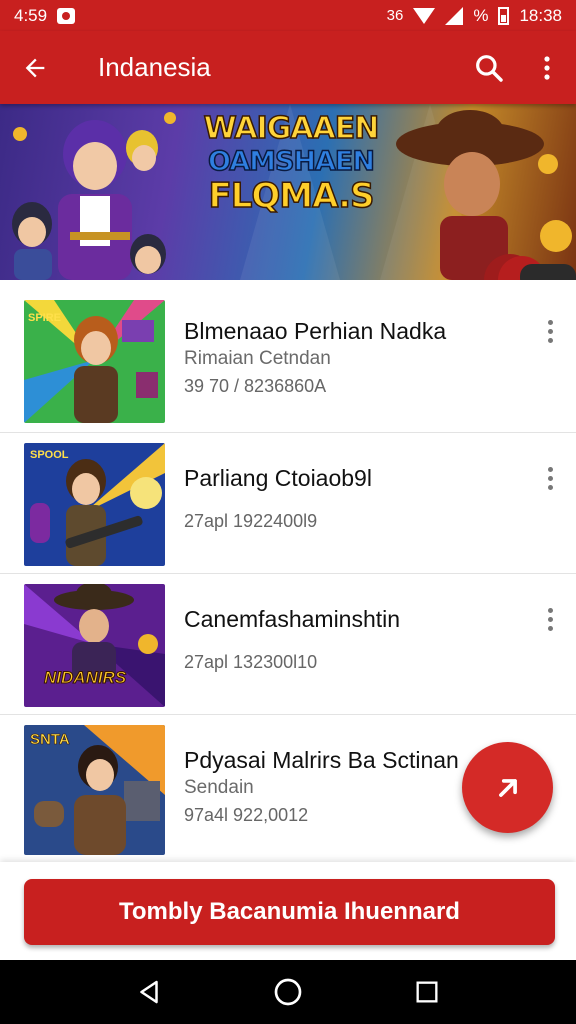  What do you see at coordinates (540, 15) in the screenshot?
I see `status-time-right: 18:38` at bounding box center [540, 15].